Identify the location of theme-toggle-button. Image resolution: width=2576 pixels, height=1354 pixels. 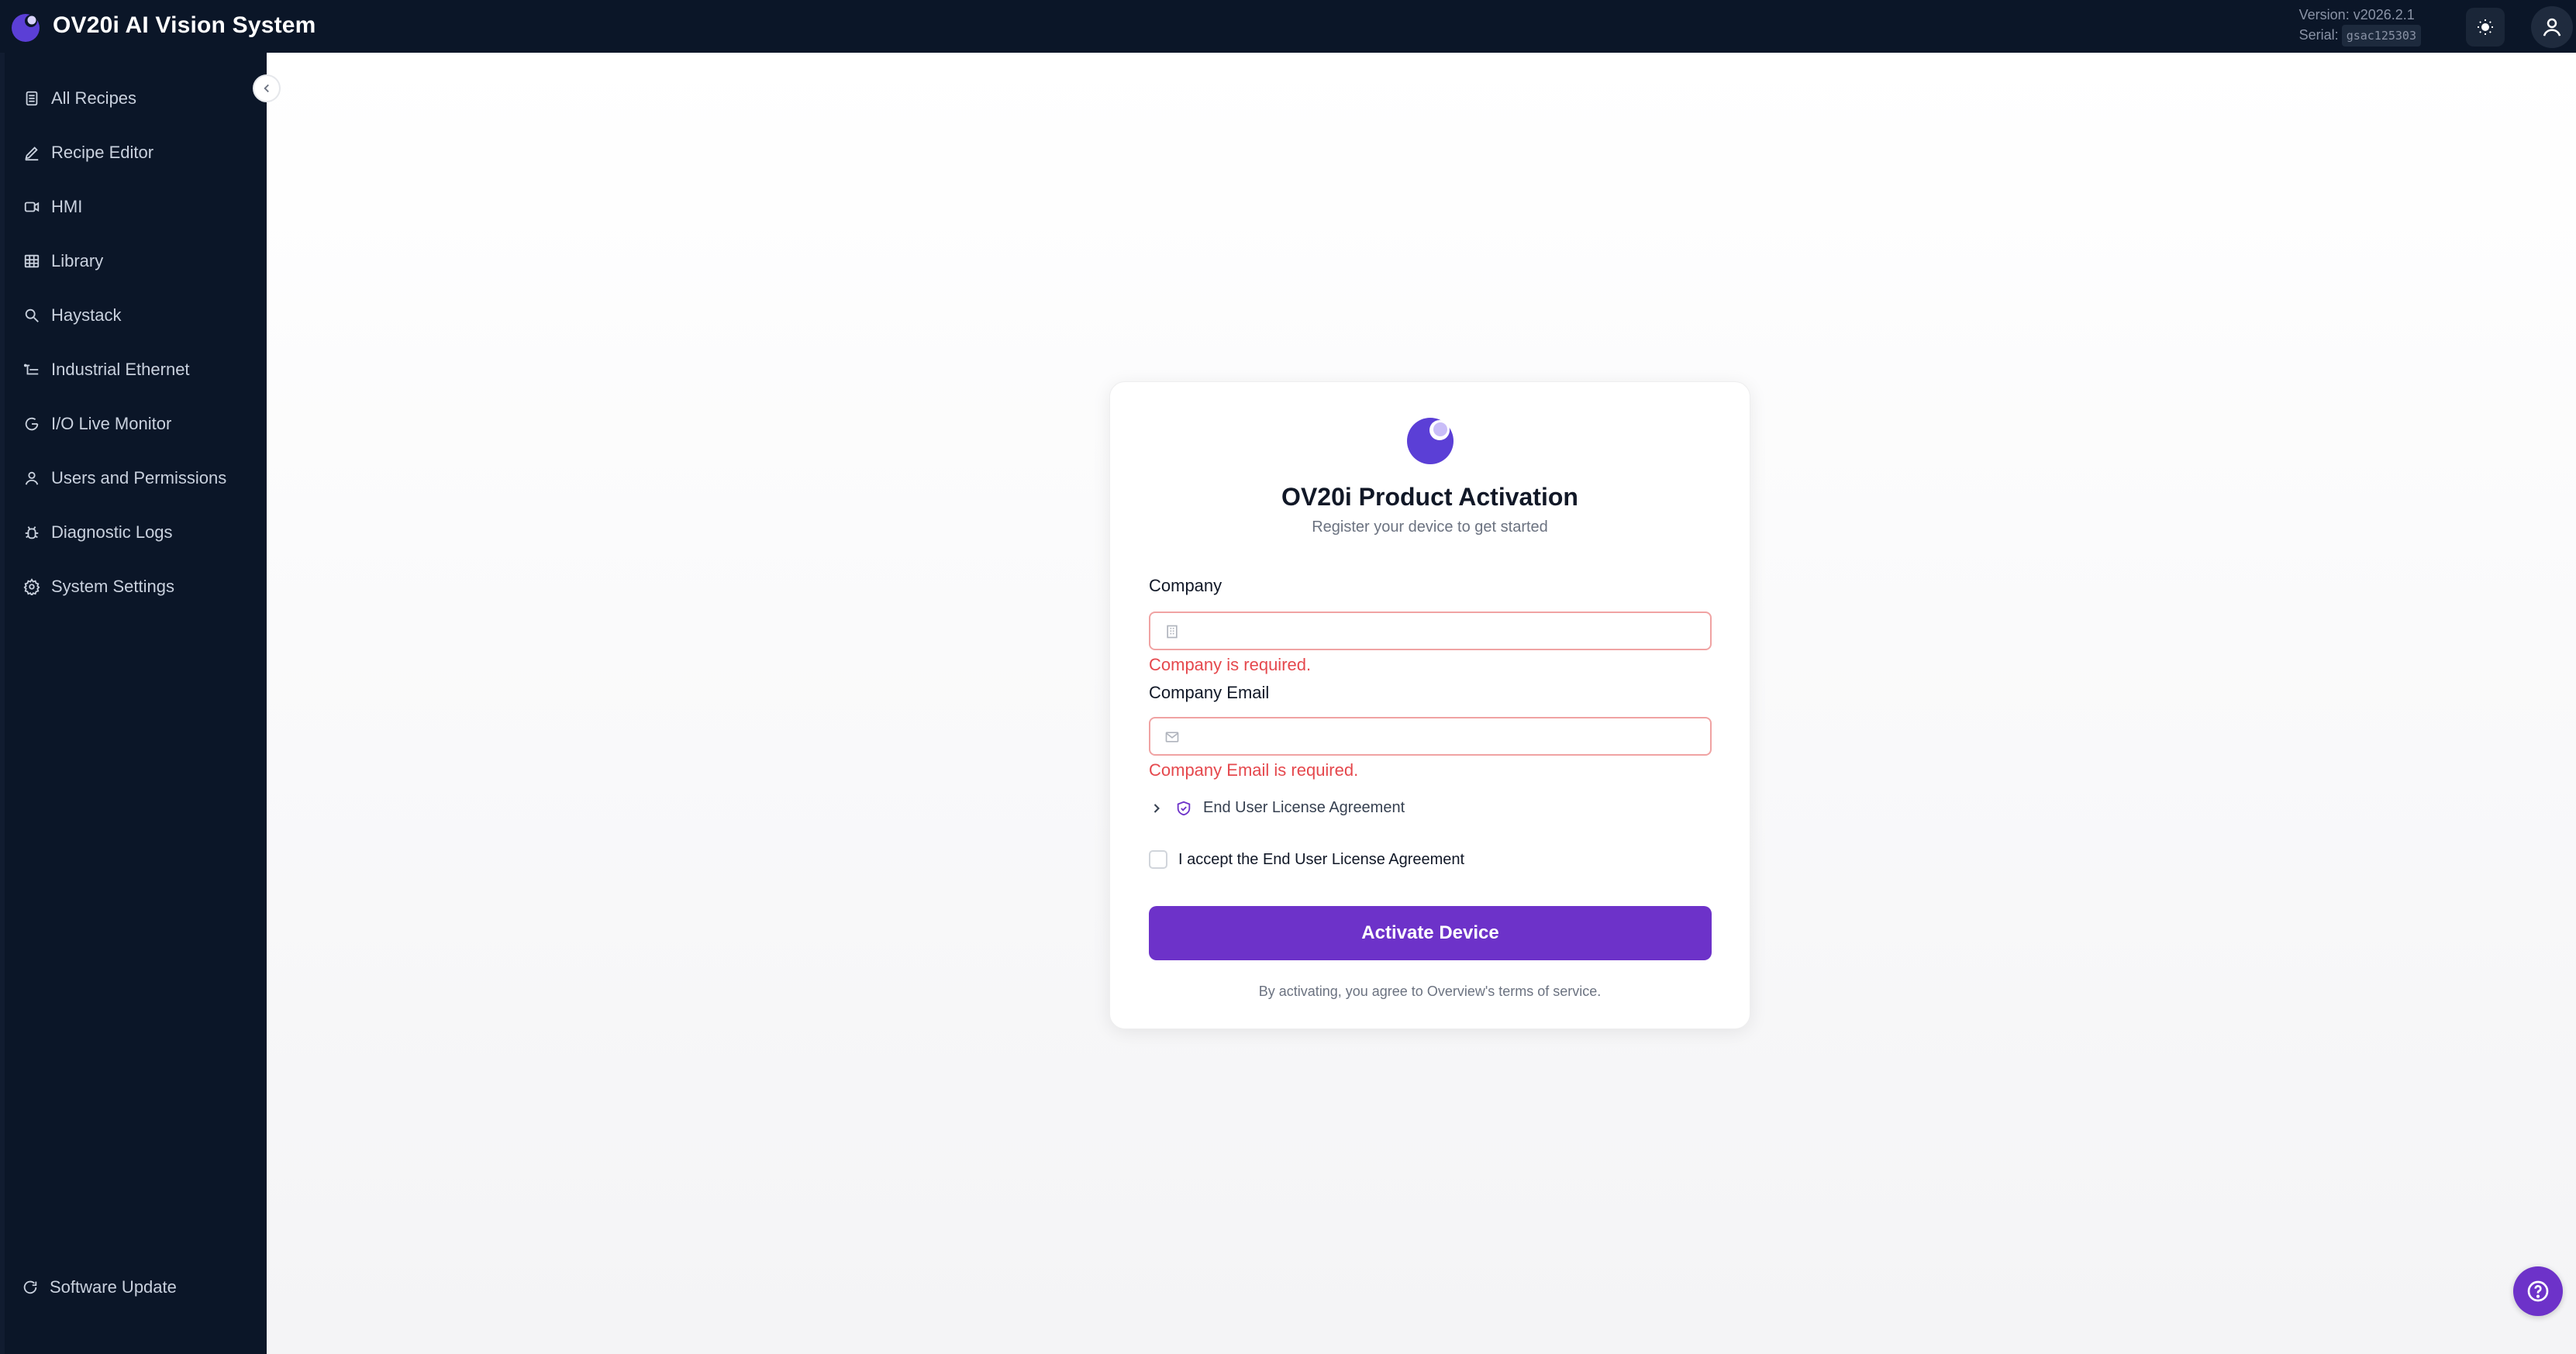
(2485, 27).